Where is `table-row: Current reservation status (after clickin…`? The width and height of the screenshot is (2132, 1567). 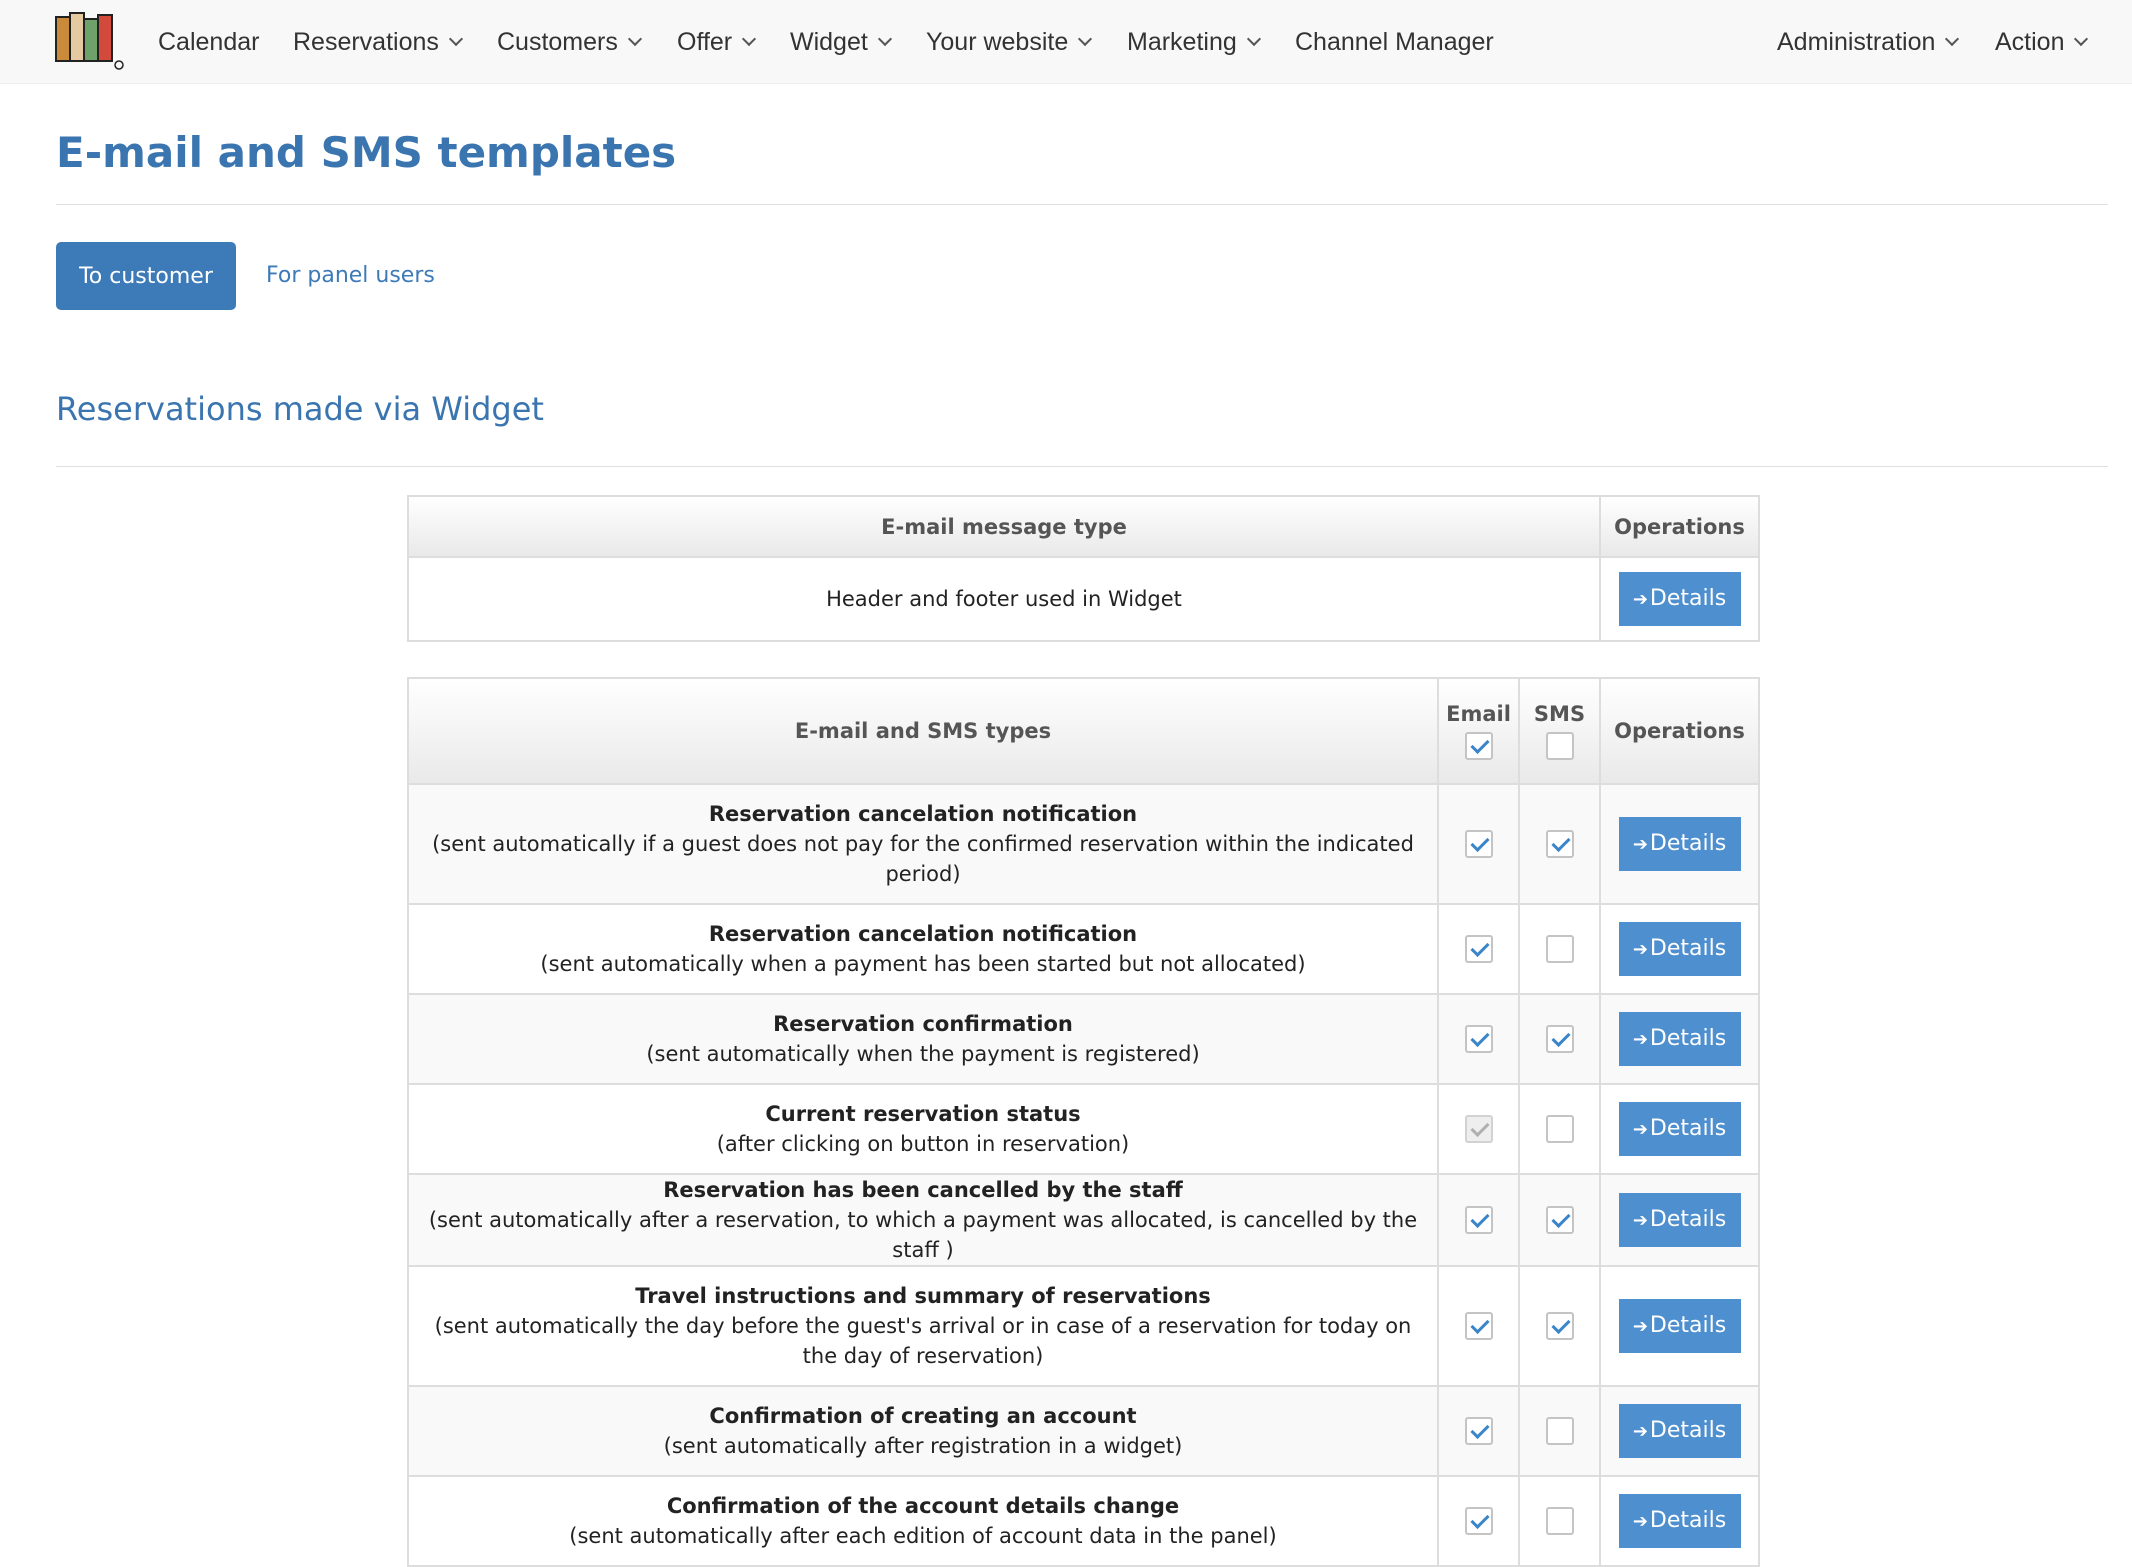 table-row: Current reservation status (after clickin… is located at coordinates (1083, 1129).